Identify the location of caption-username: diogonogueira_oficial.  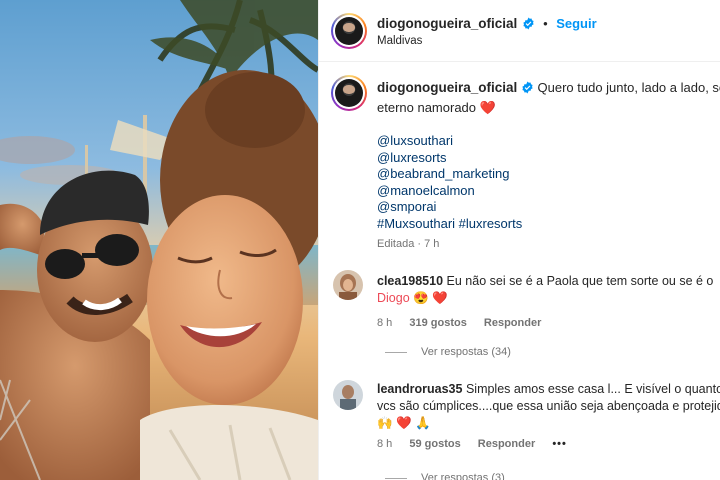
(447, 87).